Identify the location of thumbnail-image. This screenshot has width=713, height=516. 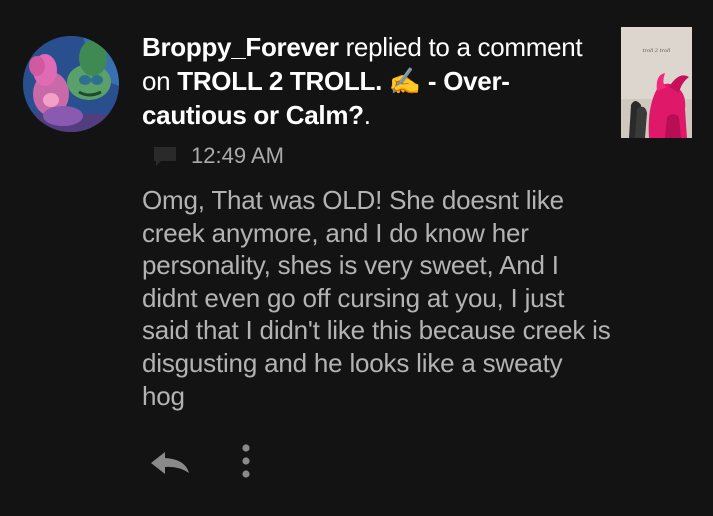
(656, 82).